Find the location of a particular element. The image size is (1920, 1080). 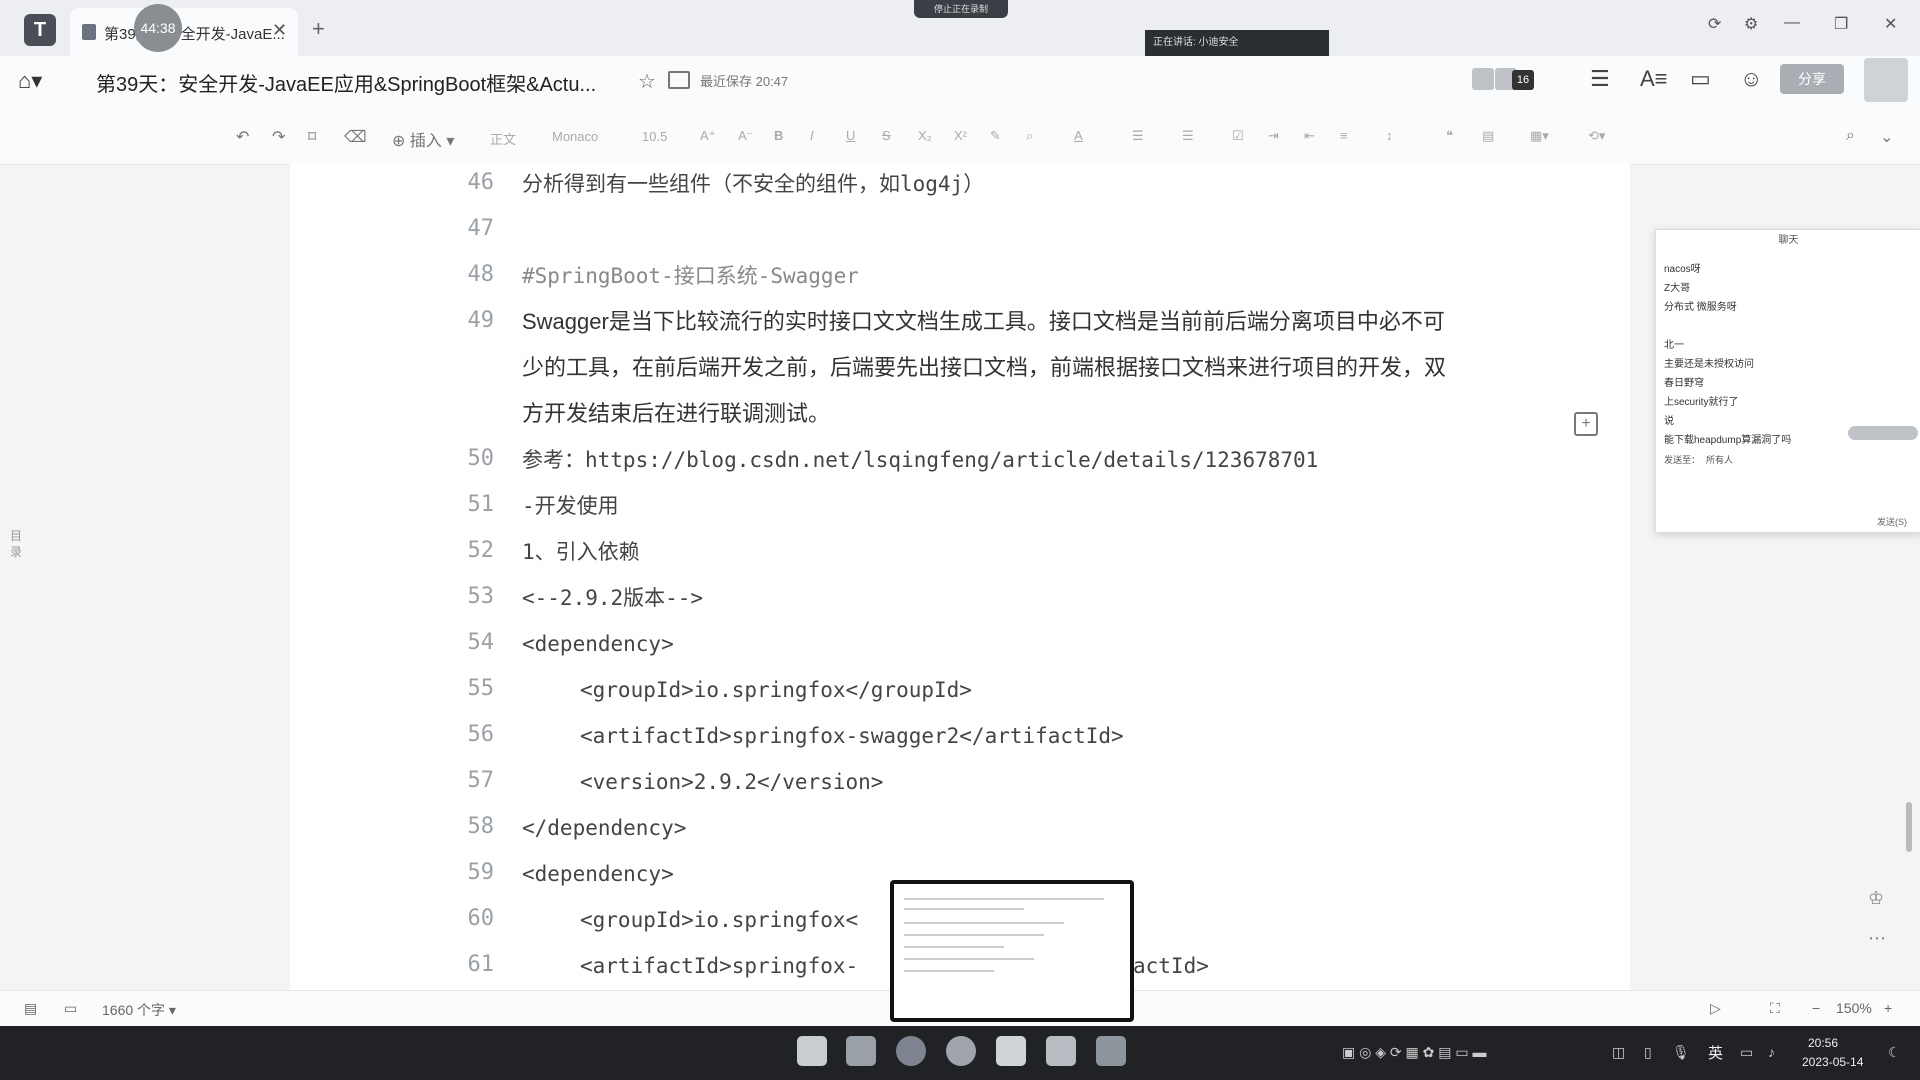

page-view-icon: ▤ is located at coordinates (30, 1008).